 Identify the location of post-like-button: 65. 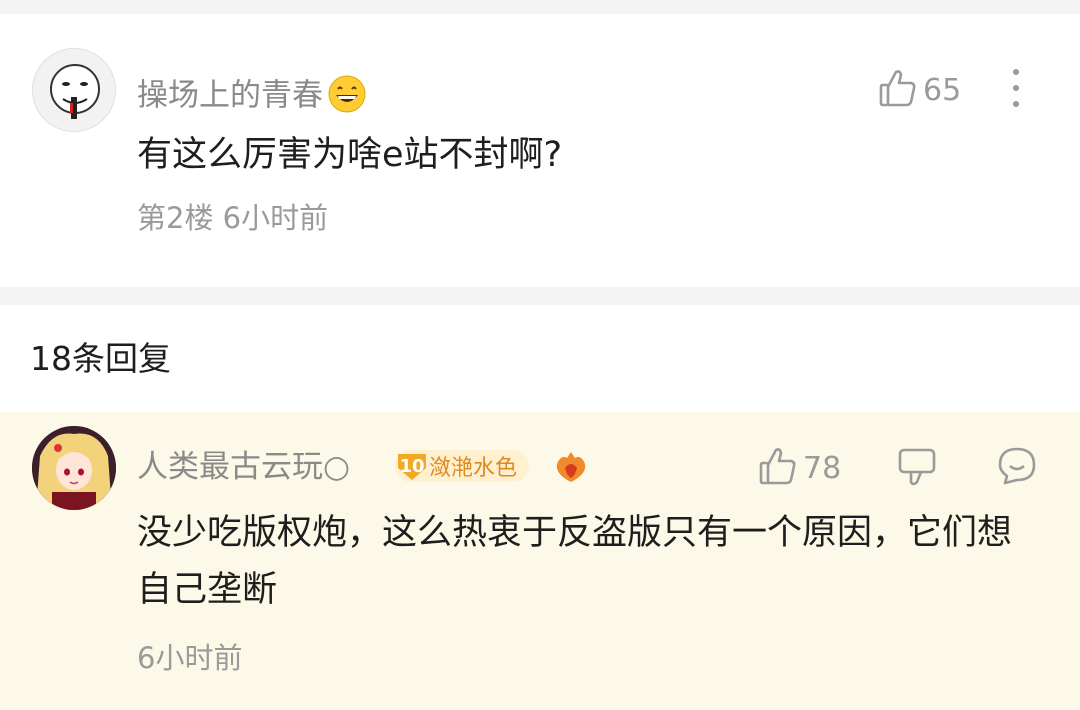
(920, 91).